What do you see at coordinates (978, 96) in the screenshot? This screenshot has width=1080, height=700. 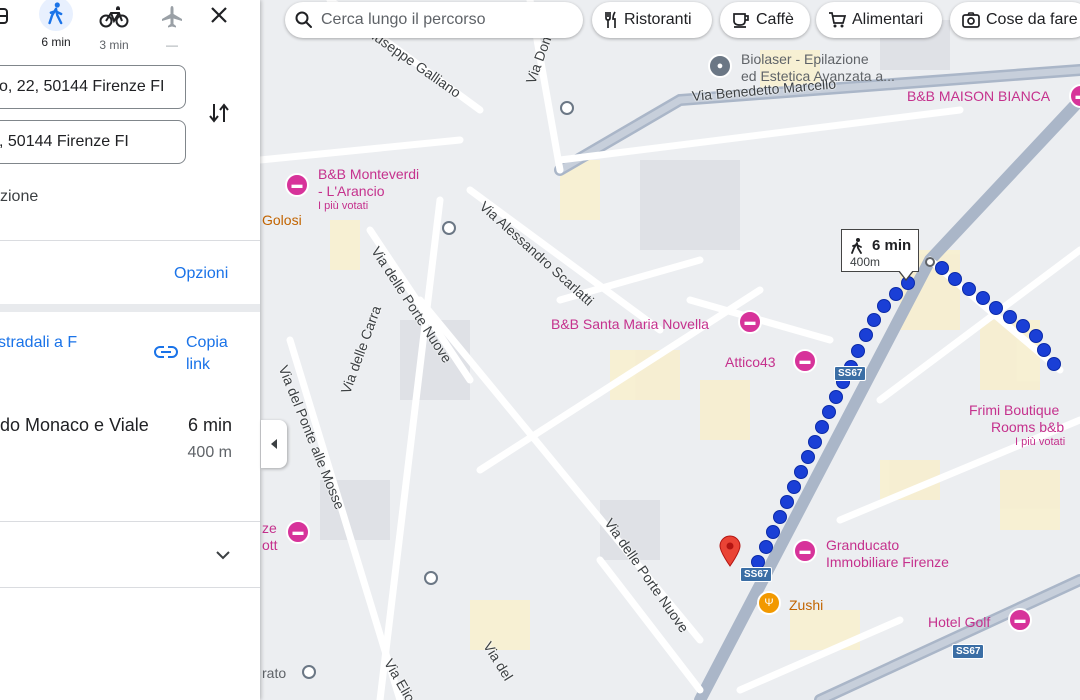 I see `poi-maison-bianca: B&B MAISON BIANCA` at bounding box center [978, 96].